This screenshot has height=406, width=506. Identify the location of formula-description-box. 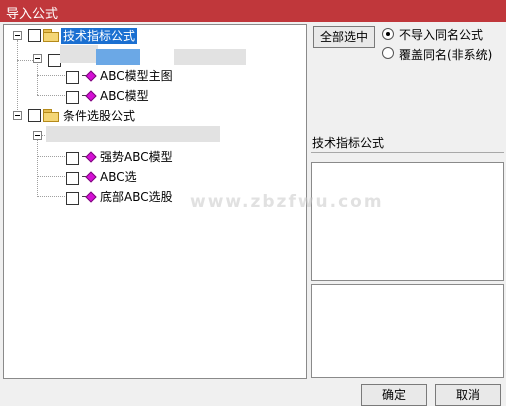
(407, 221).